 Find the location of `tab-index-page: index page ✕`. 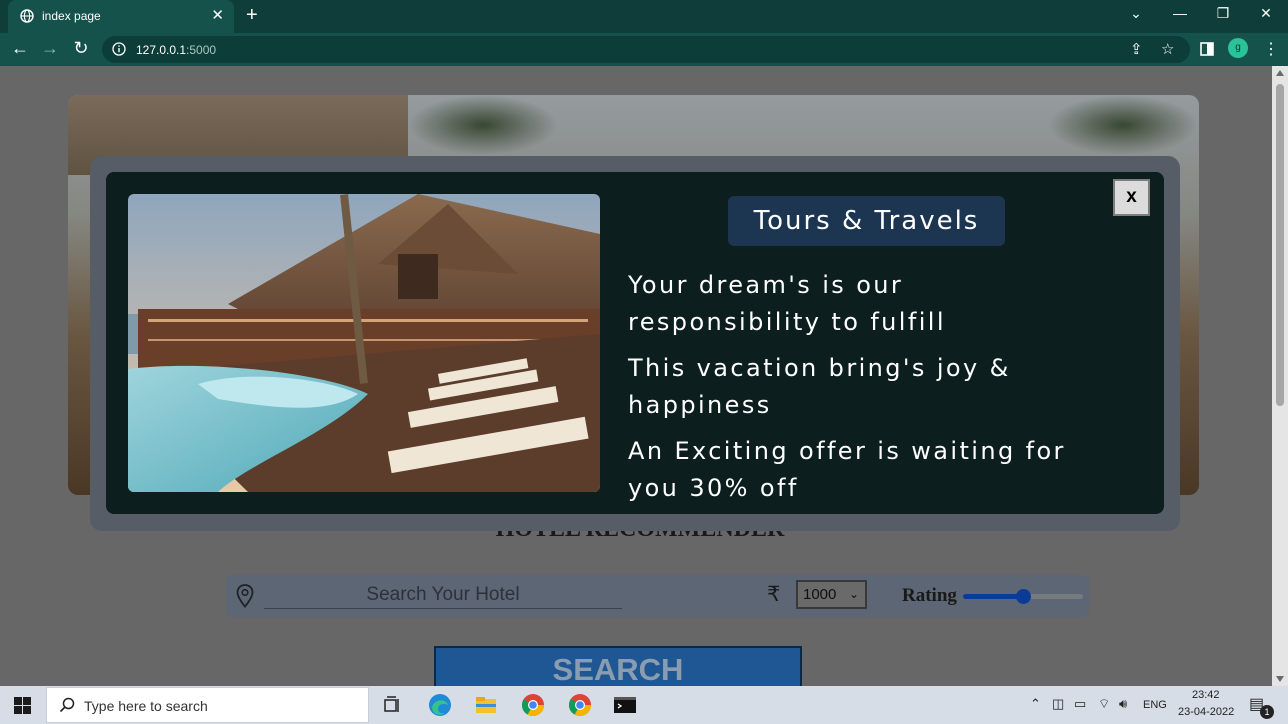

tab-index-page: index page ✕ is located at coordinates (121, 16).